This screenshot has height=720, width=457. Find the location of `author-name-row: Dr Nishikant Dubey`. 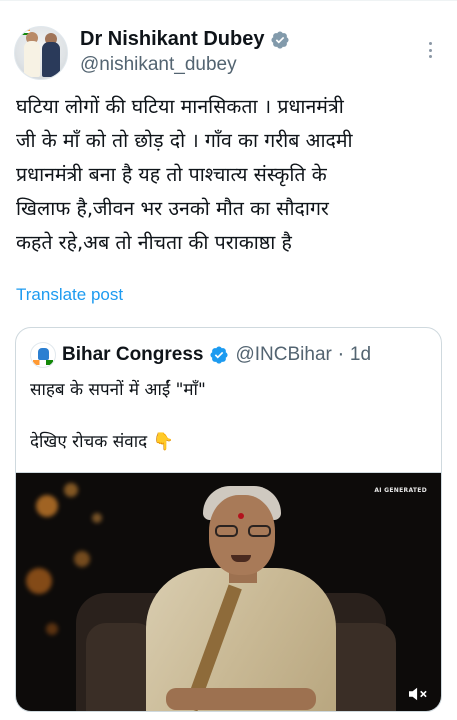

author-name-row: Dr Nishikant Dubey is located at coordinates (185, 39).